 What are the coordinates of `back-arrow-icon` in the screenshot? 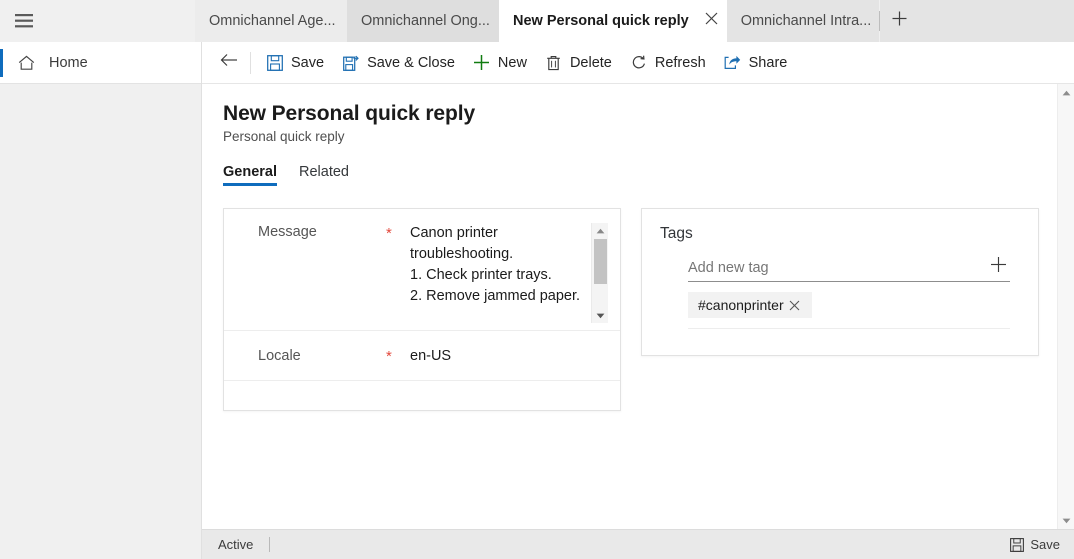 It's located at (229, 62).